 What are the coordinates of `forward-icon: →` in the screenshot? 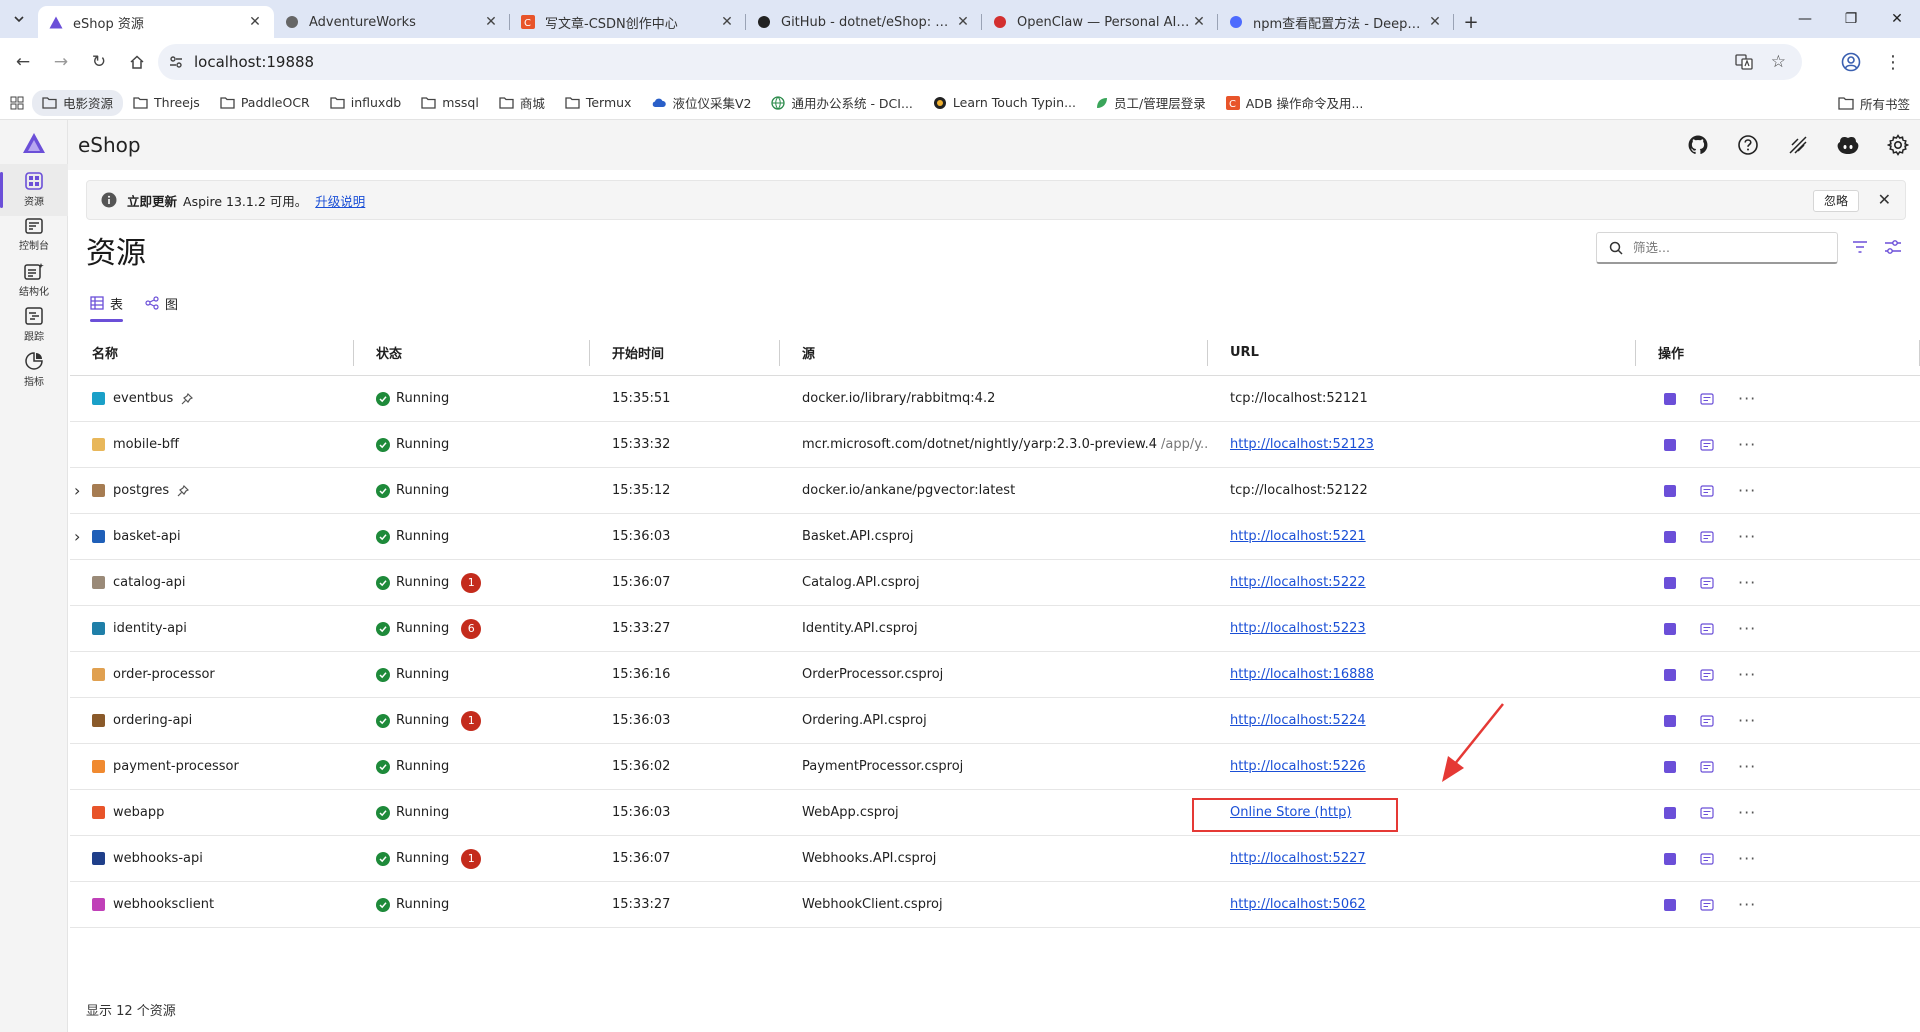 It's located at (61, 62).